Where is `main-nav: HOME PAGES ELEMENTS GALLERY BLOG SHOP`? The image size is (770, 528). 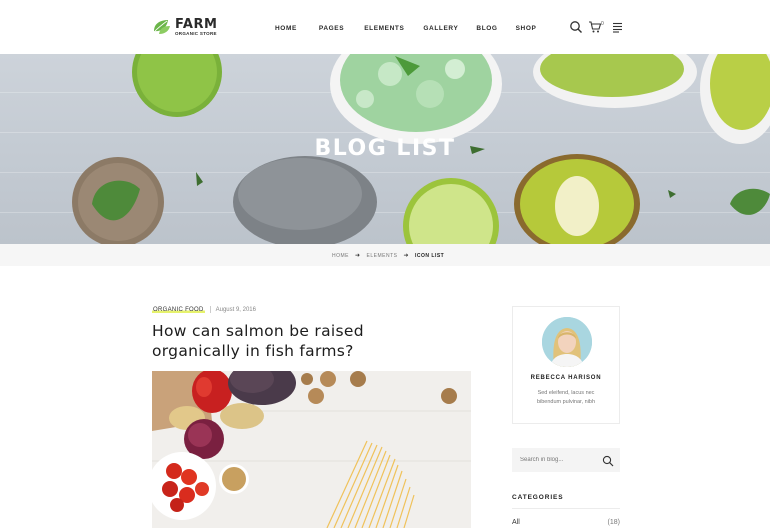
main-nav: HOME PAGES ELEMENTS GALLERY BLOG SHOP is located at coordinates (405, 28).